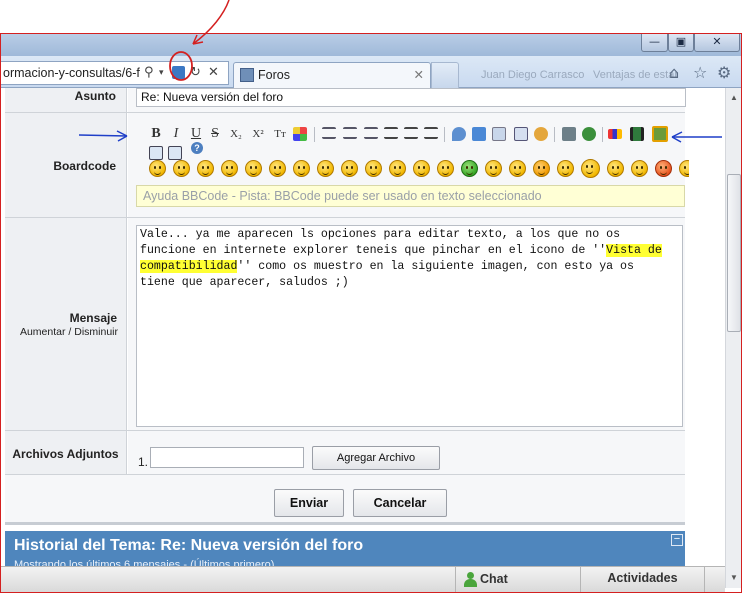 The image size is (743, 593). Describe the element at coordinates (66, 165) in the screenshot. I see `boardcode-label: Boardcode` at that location.